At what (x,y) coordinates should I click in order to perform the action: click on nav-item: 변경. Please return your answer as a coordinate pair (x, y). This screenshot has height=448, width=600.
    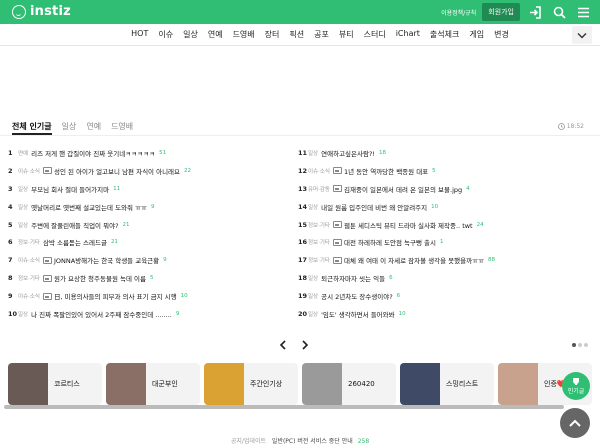
    Looking at the image, I should click on (501, 34).